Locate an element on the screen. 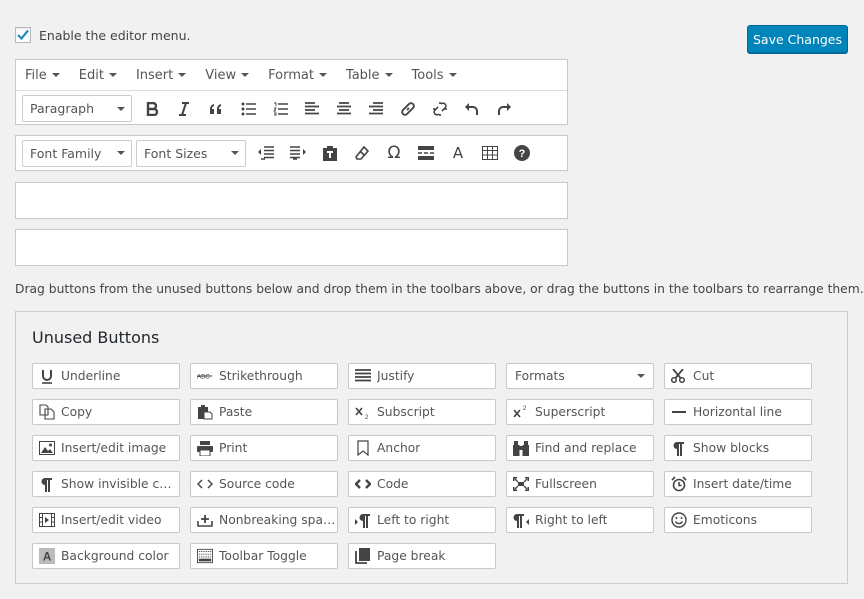 This screenshot has width=864, height=599. numbered-list-icon is located at coordinates (280, 109).